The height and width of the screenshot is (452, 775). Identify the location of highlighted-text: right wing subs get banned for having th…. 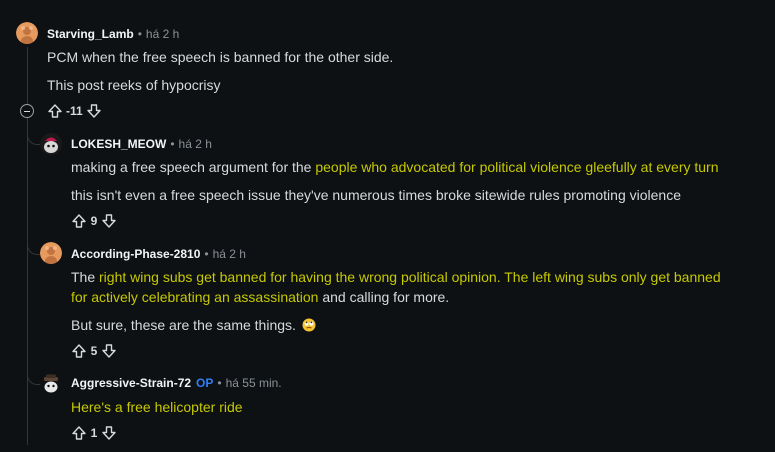
(410, 277).